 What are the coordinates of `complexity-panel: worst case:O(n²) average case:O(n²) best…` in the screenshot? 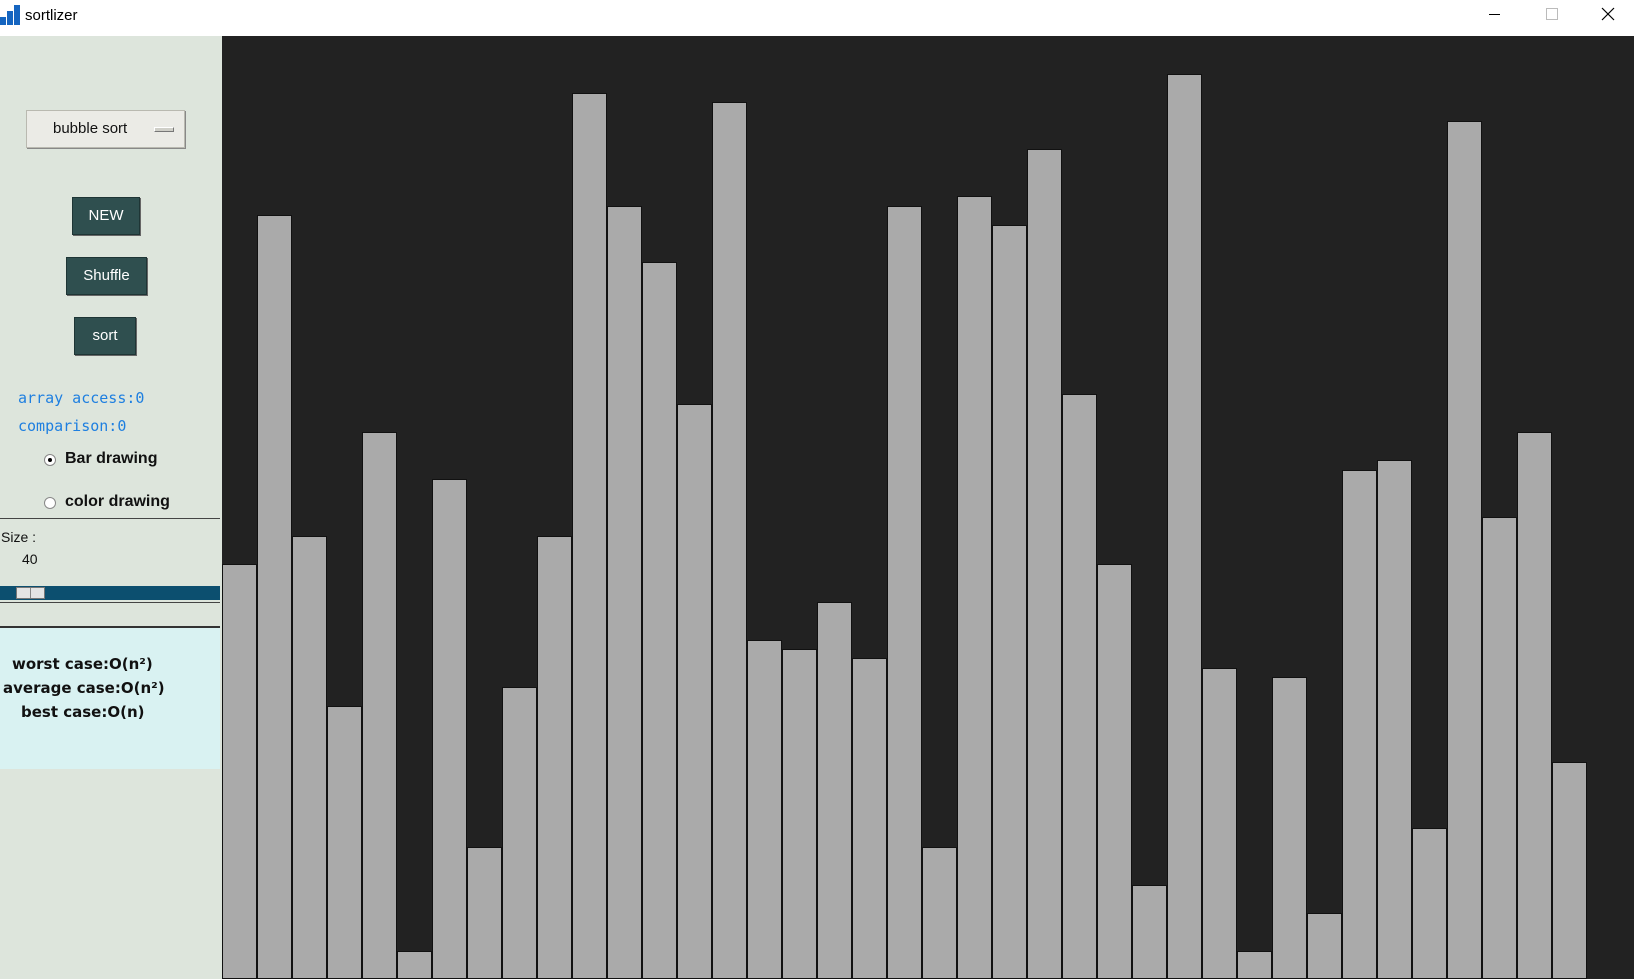 It's located at (110, 698).